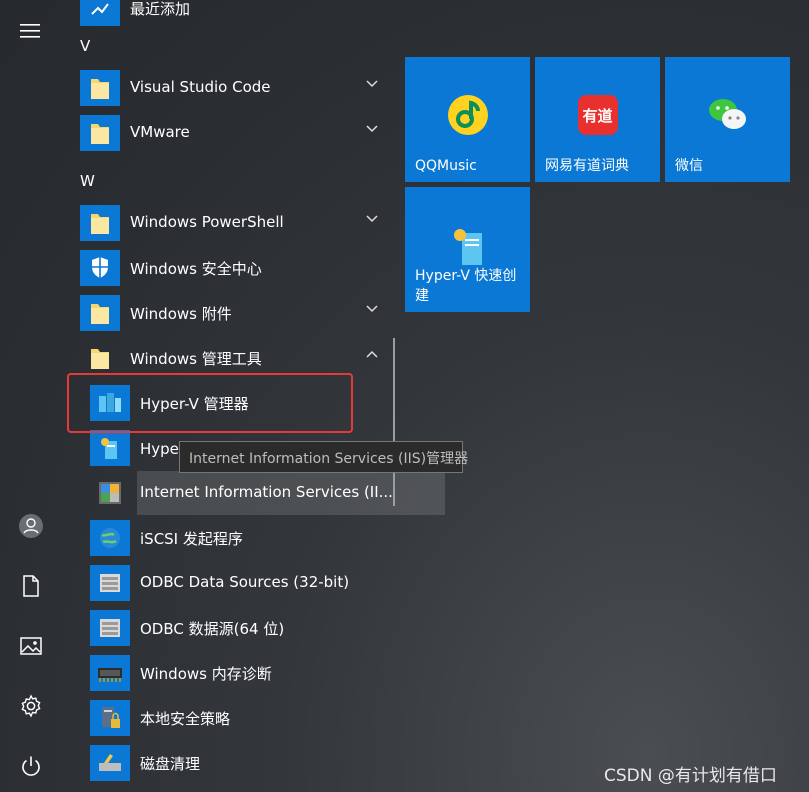 The height and width of the screenshot is (792, 809). What do you see at coordinates (196, 359) in the screenshot?
I see `list-item-label: Windows 管理工具` at bounding box center [196, 359].